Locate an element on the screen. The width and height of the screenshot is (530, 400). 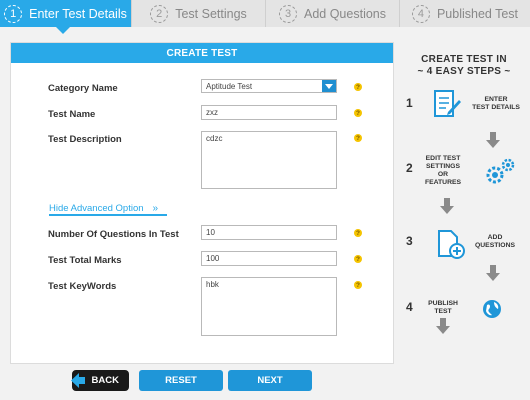
test-name-label: Test Name is located at coordinates (72, 114).